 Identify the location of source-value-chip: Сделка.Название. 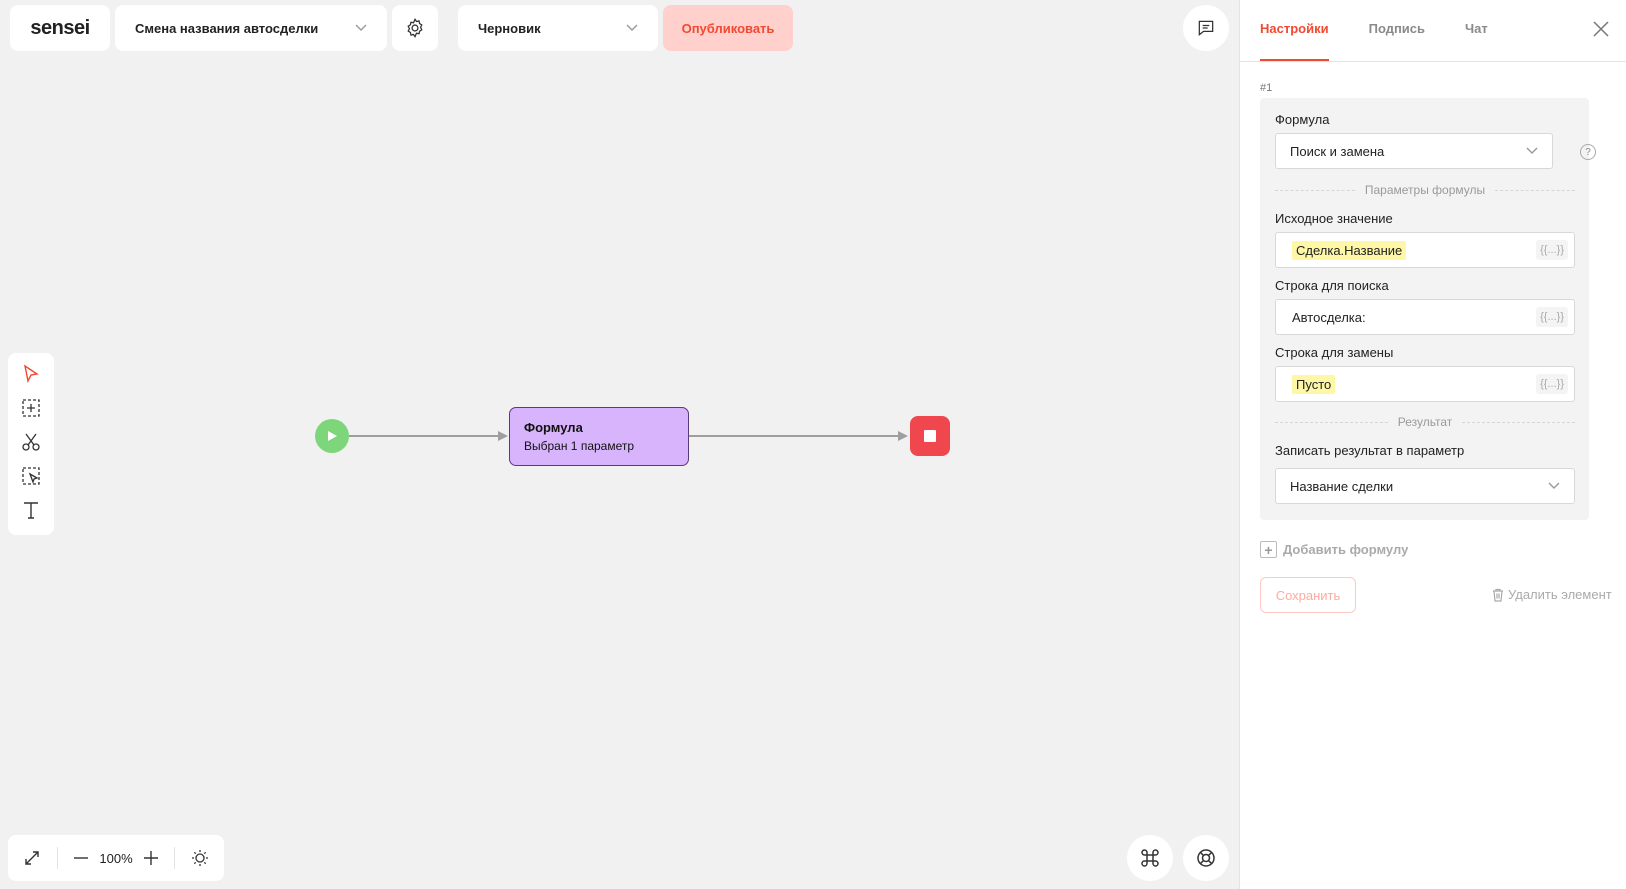
(1349, 250).